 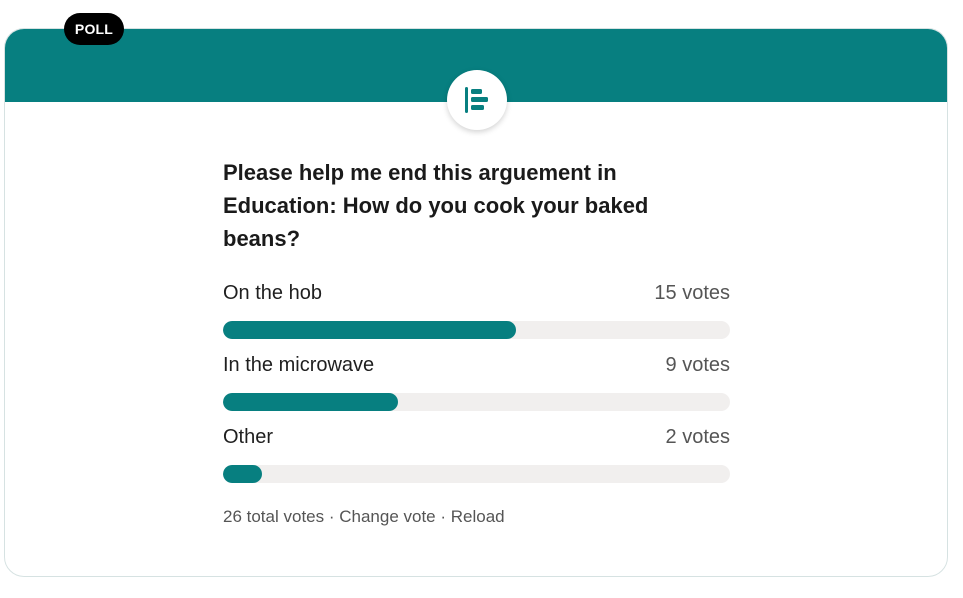 What do you see at coordinates (697, 437) in the screenshot?
I see `option-votes: 2 votes` at bounding box center [697, 437].